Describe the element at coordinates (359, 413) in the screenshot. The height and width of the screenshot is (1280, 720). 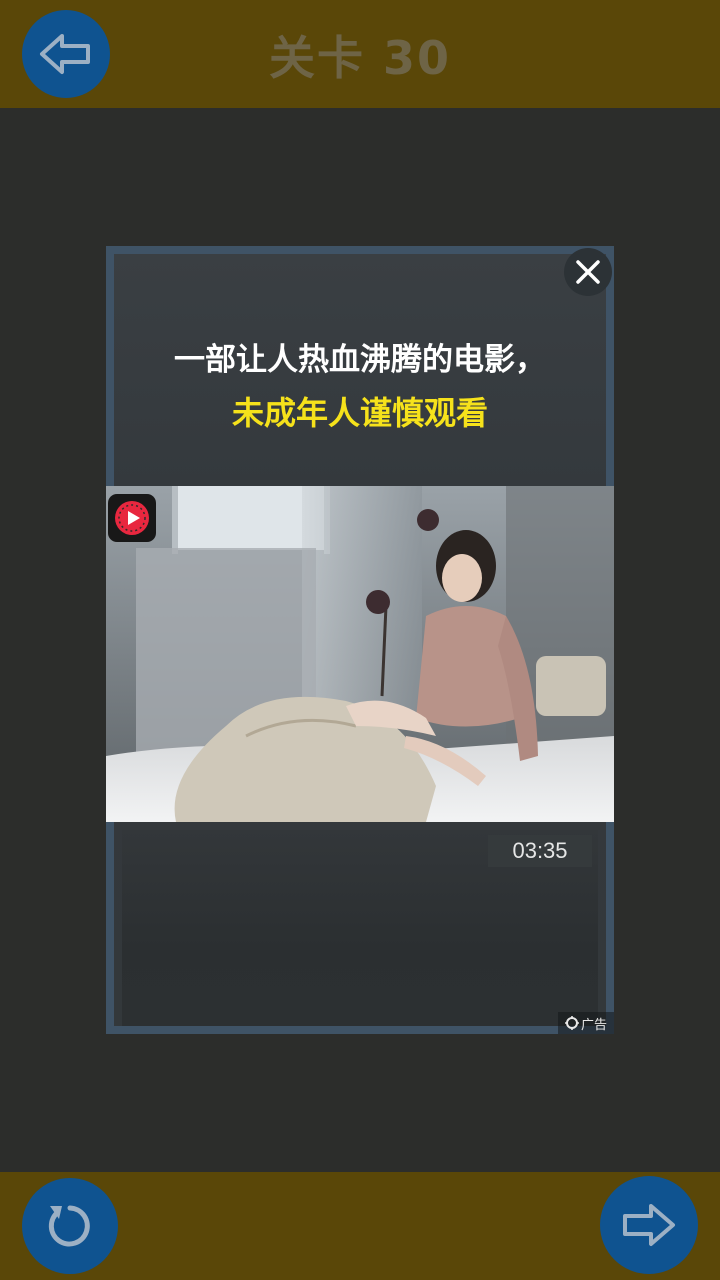
I see `ad-headline-line2: 未成年人谨慎观看` at that location.